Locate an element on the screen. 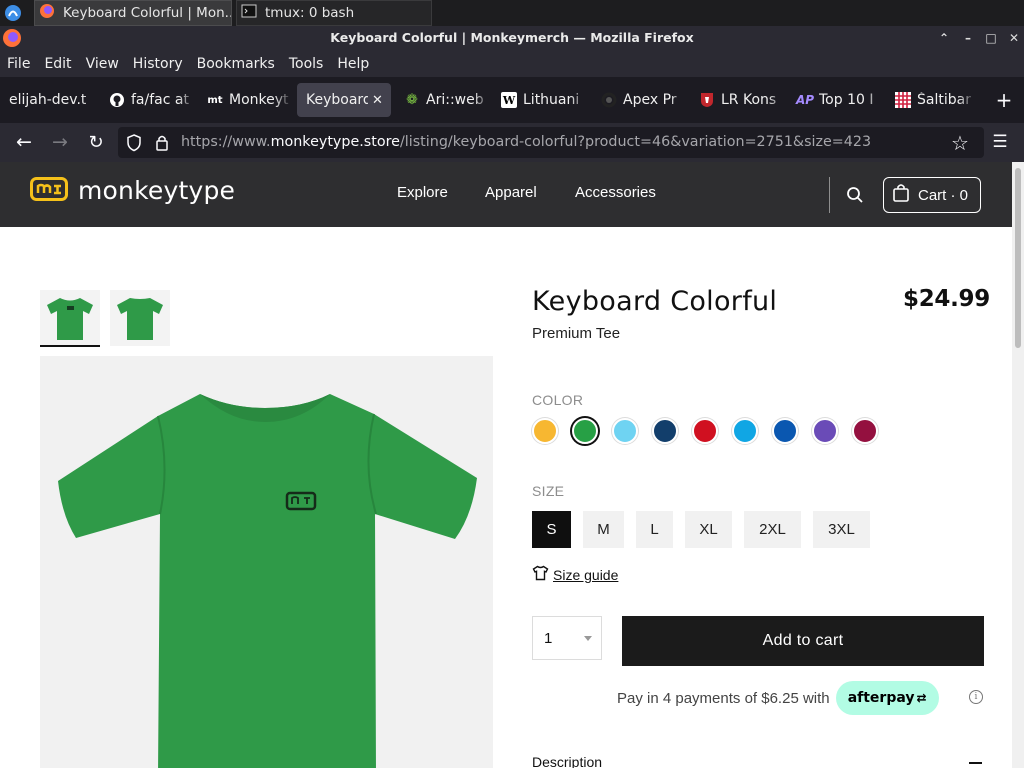  lock-icon is located at coordinates (162, 144).